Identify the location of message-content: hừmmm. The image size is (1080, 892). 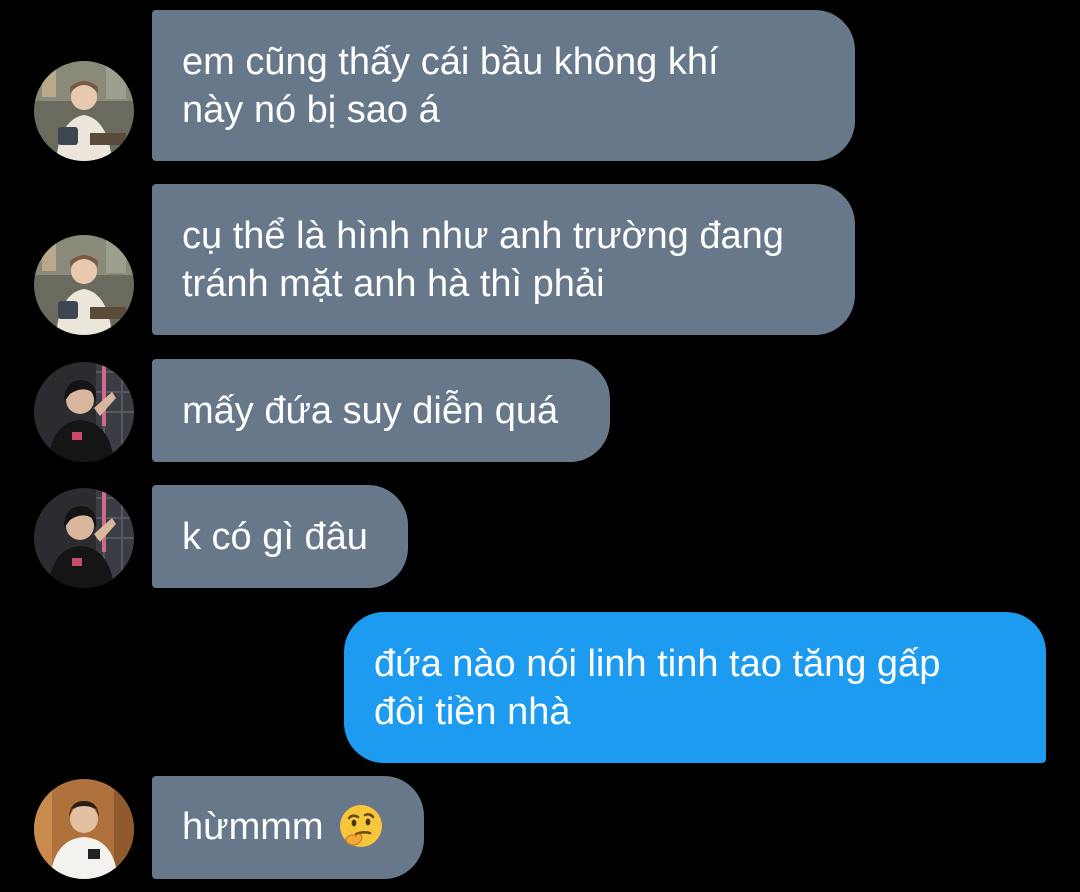
(288, 827).